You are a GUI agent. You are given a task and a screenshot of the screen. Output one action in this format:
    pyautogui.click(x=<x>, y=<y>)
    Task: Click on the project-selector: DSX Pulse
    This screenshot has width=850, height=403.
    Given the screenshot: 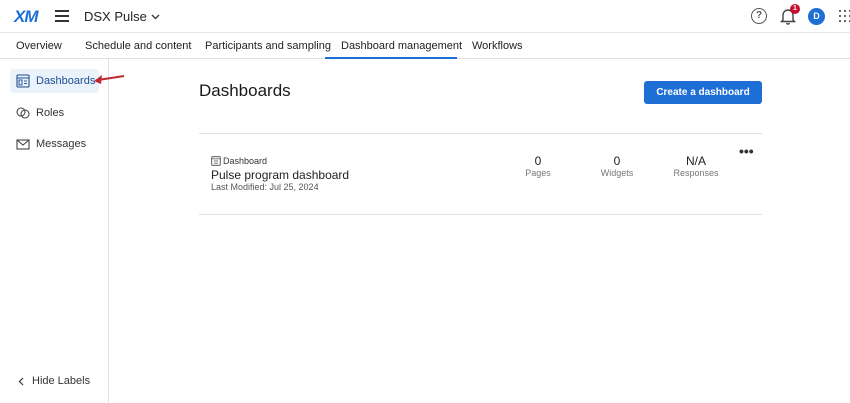 What is the action you would take?
    pyautogui.click(x=122, y=16)
    